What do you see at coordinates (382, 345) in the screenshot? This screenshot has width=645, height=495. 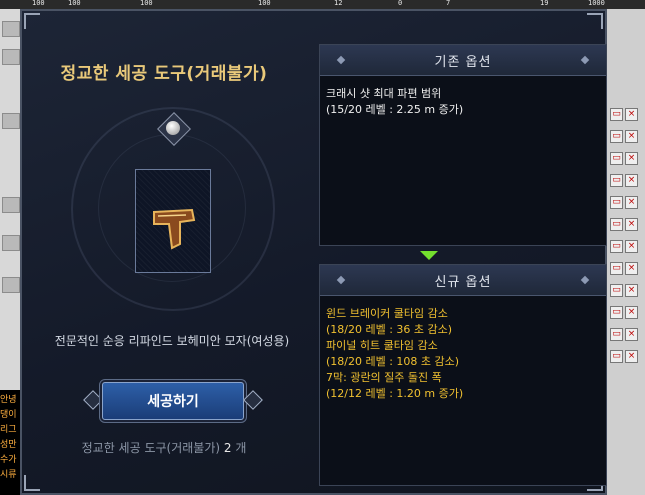 I see `option-line: 파이널 히트 쿨타임 감소` at bounding box center [382, 345].